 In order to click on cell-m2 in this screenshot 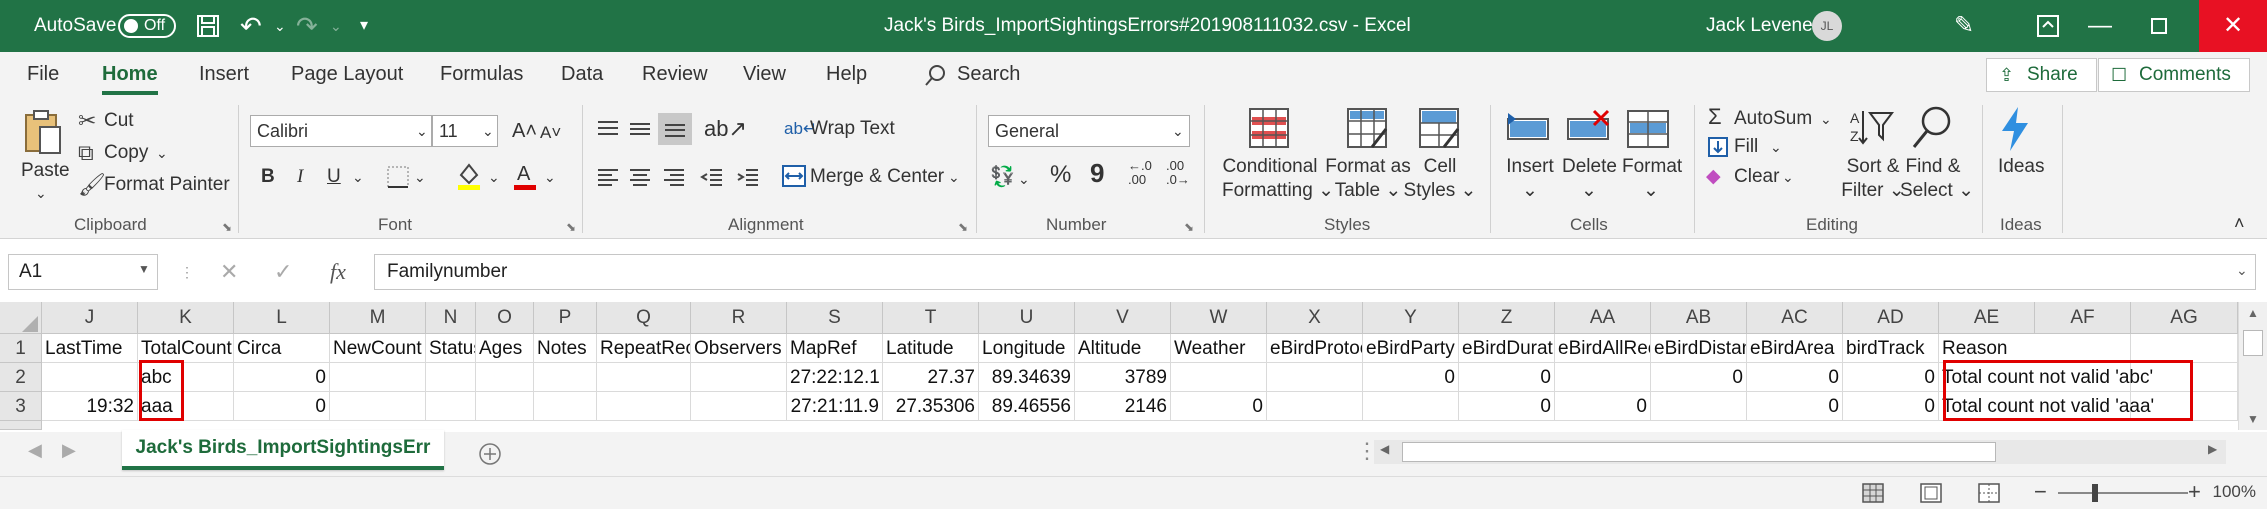, I will do `click(378, 377)`.